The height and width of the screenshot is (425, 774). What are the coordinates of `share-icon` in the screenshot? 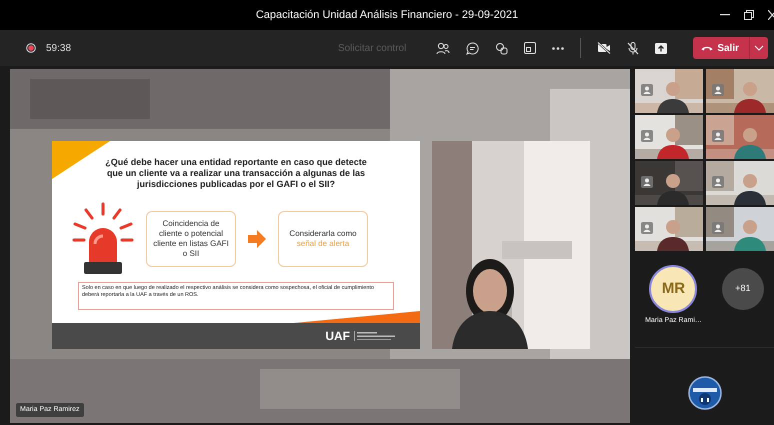 It's located at (661, 48).